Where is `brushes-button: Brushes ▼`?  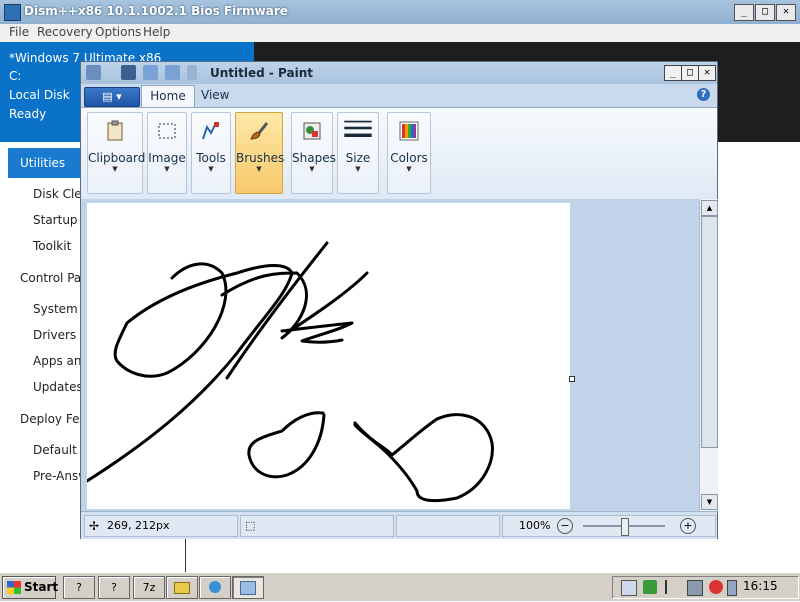
brushes-button: Brushes ▼ is located at coordinates (260, 153).